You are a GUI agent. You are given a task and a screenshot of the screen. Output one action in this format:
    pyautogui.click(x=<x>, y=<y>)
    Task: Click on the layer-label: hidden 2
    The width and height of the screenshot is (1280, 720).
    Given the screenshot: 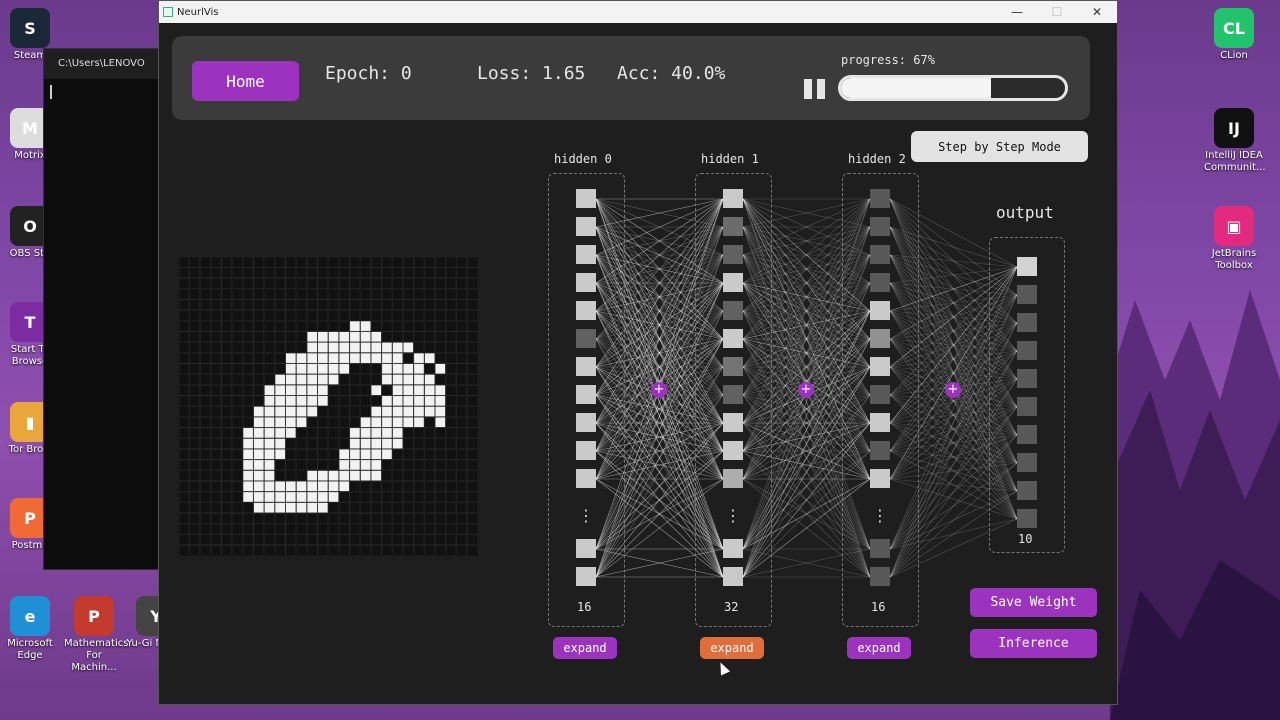 What is the action you would take?
    pyautogui.click(x=877, y=159)
    